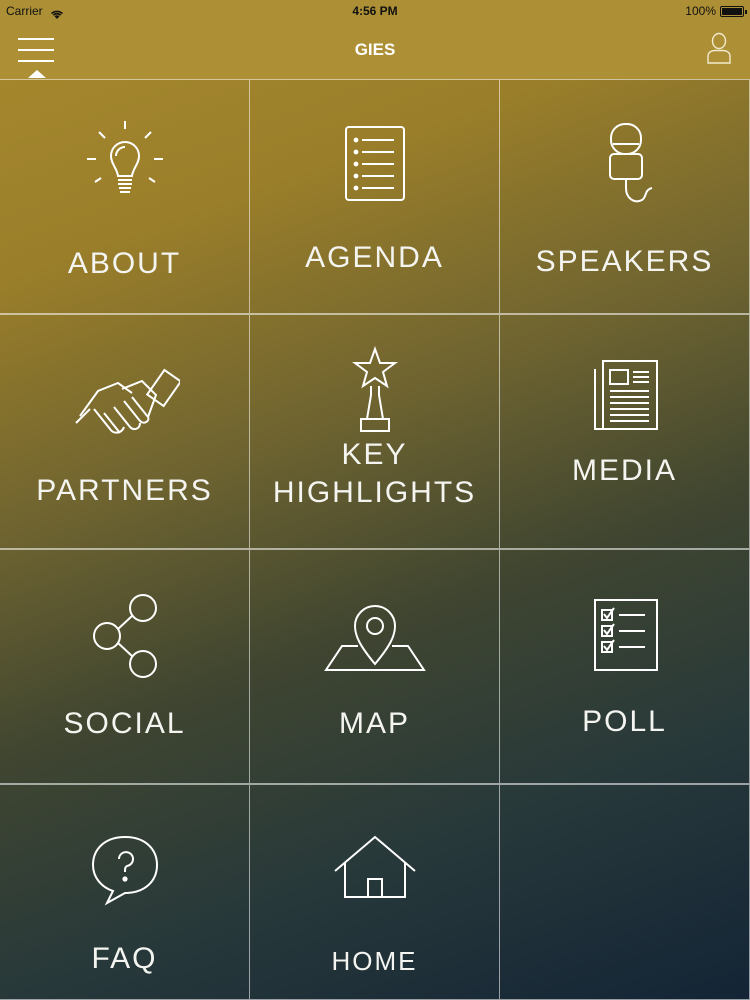 The height and width of the screenshot is (1000, 750). What do you see at coordinates (124, 166) in the screenshot?
I see `lightbulb-icon` at bounding box center [124, 166].